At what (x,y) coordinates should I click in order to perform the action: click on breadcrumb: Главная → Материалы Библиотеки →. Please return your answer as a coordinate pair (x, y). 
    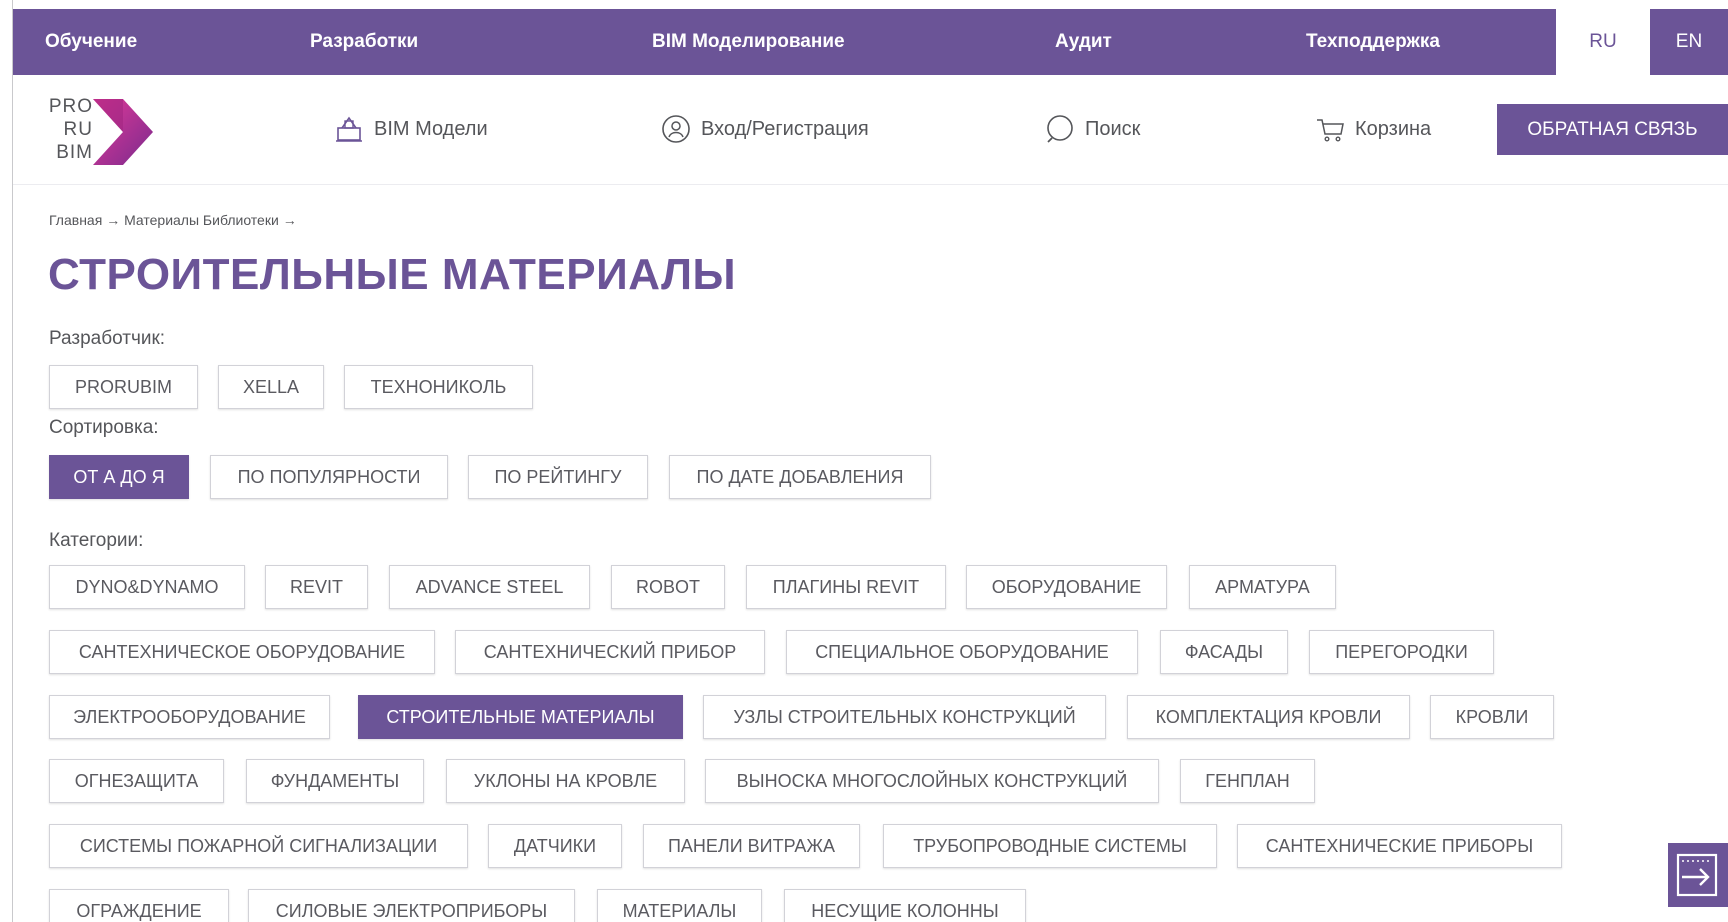
    Looking at the image, I should click on (173, 220).